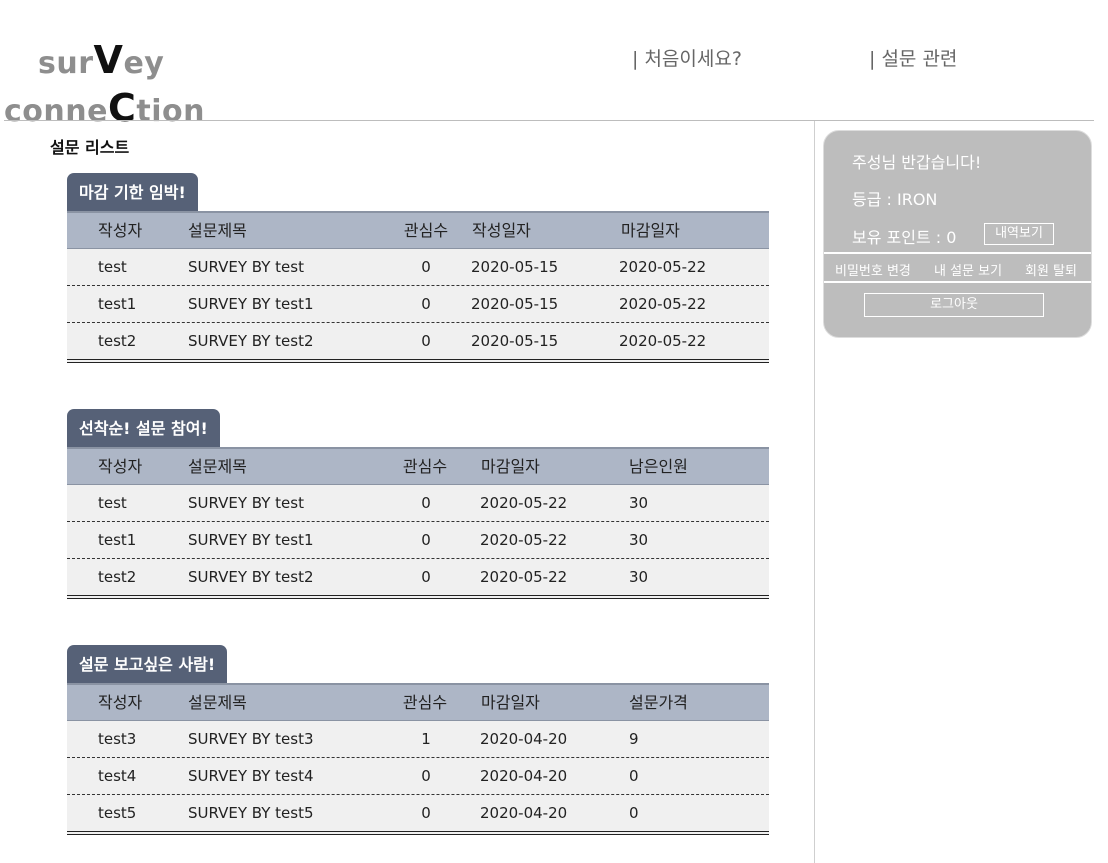 The image size is (1108, 863). Describe the element at coordinates (418, 540) in the screenshot. I see `table-row: test1 SURVEY BY test1 0 2020-05-22 30` at that location.